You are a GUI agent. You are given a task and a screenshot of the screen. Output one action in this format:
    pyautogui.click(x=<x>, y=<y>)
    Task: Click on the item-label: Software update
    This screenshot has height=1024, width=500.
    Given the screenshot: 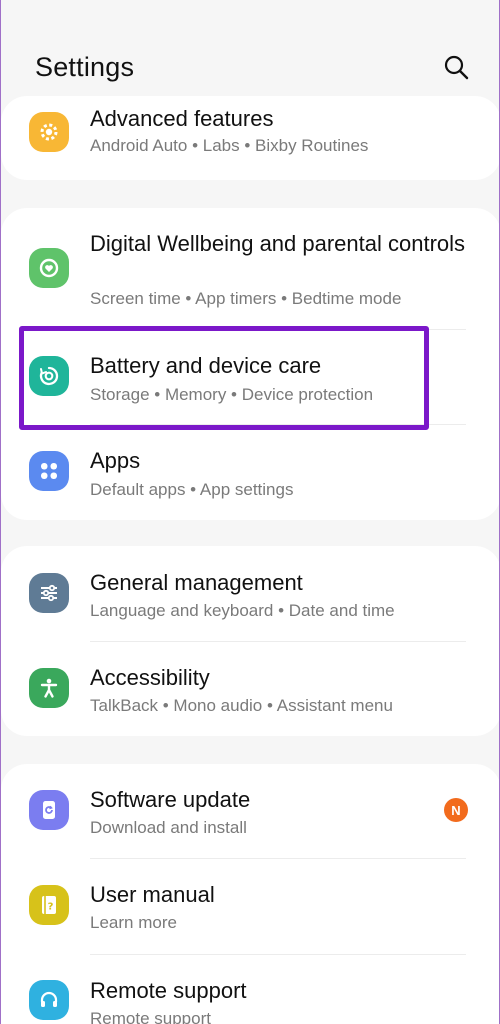 What is the action you would take?
    pyautogui.click(x=170, y=799)
    